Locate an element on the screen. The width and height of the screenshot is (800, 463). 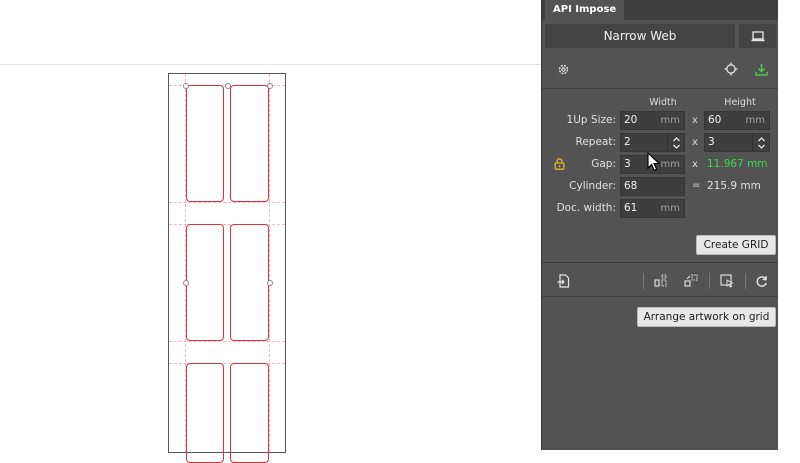
laptop-icon is located at coordinates (757, 35).